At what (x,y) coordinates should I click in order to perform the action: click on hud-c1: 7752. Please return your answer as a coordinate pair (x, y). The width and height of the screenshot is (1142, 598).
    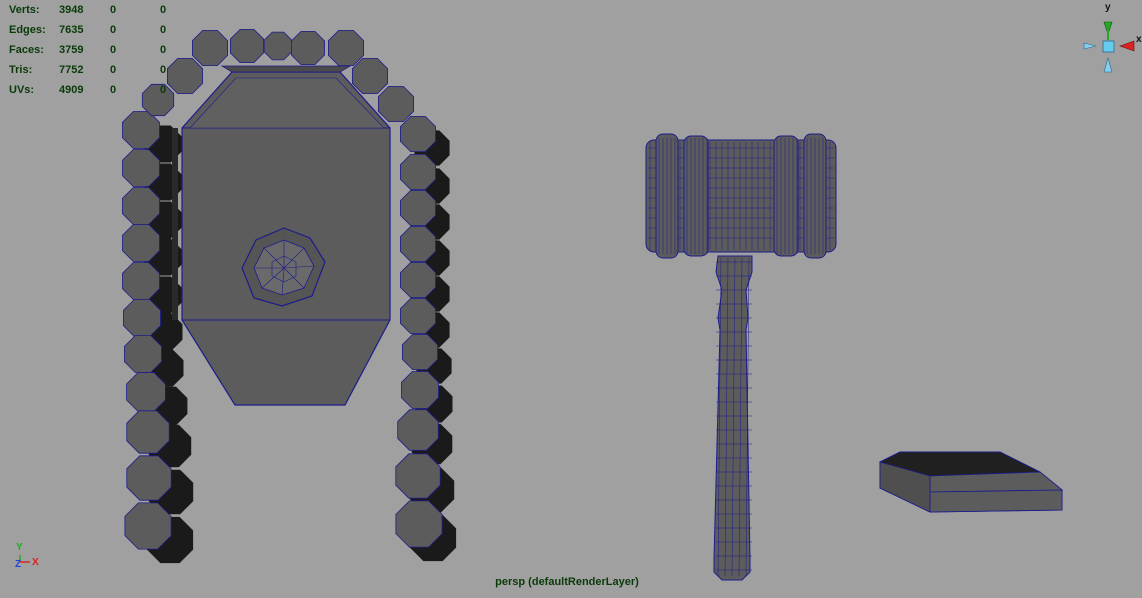
    Looking at the image, I should click on (71, 70).